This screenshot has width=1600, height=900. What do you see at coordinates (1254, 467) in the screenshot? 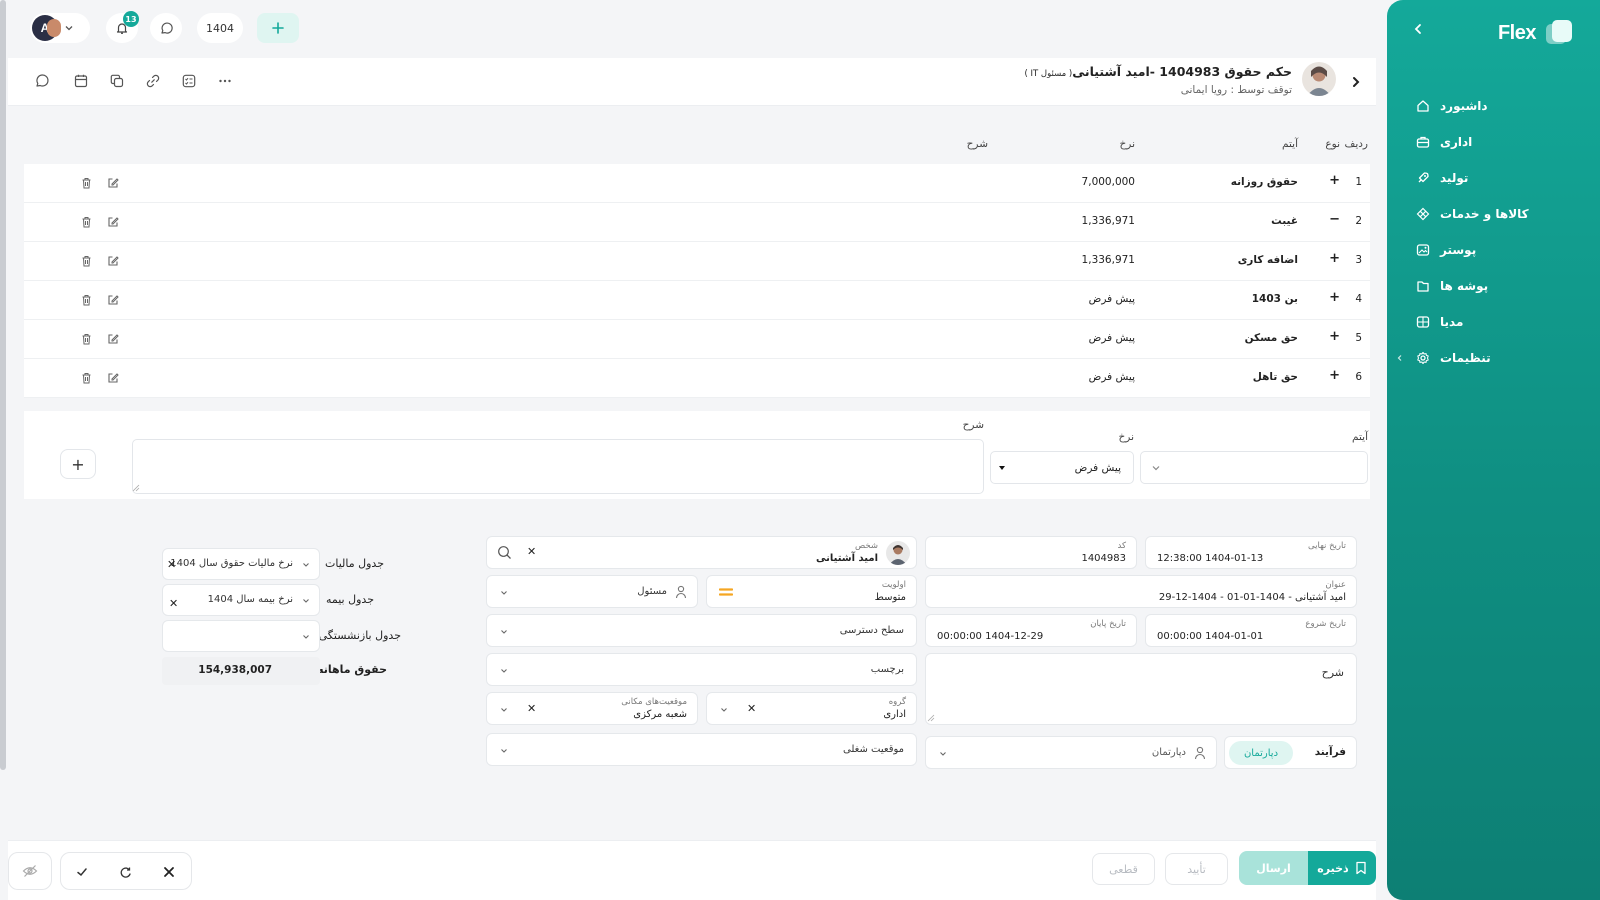
I see `item-select` at bounding box center [1254, 467].